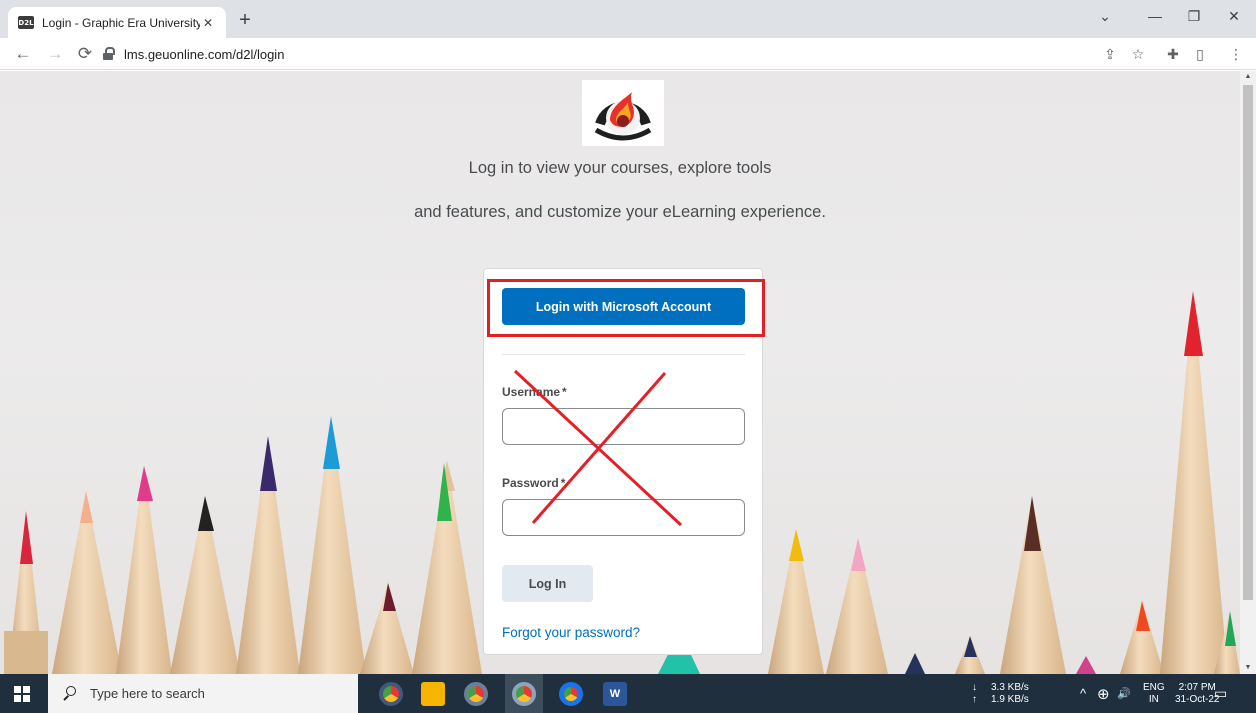 The image size is (1256, 713). What do you see at coordinates (571, 694) in the screenshot?
I see `chrome-icon` at bounding box center [571, 694].